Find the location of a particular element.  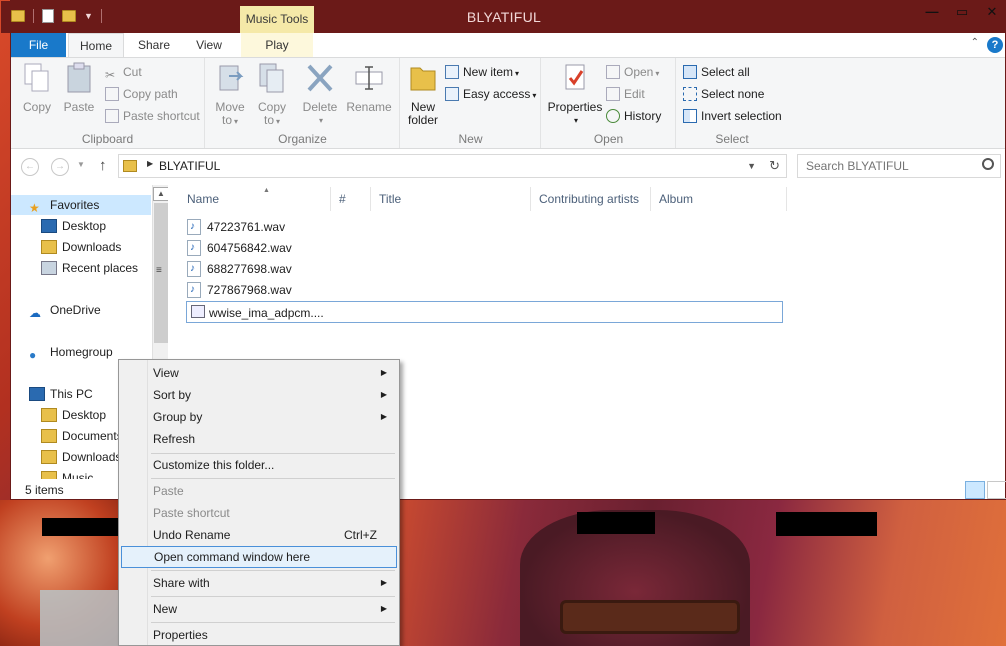

new-folder-button: New folder is located at coordinates (423, 94).